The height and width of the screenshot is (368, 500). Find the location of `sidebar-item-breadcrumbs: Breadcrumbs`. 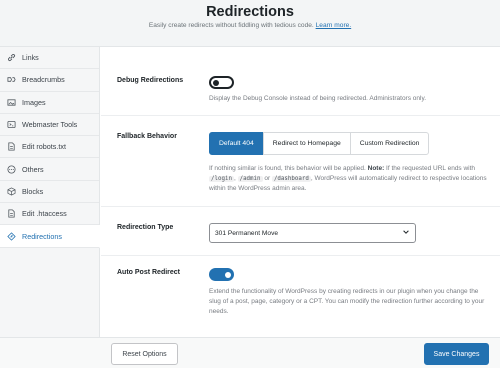

sidebar-item-breadcrumbs: Breadcrumbs is located at coordinates (49, 80).